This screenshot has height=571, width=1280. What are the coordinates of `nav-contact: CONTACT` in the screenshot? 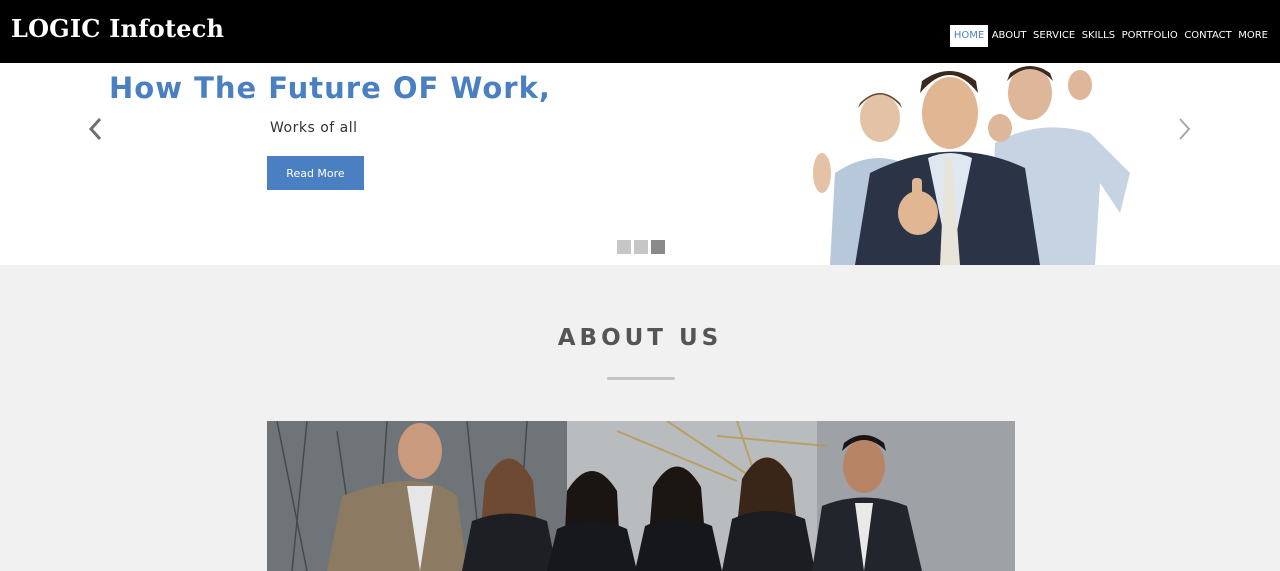 It's located at (1207, 36).